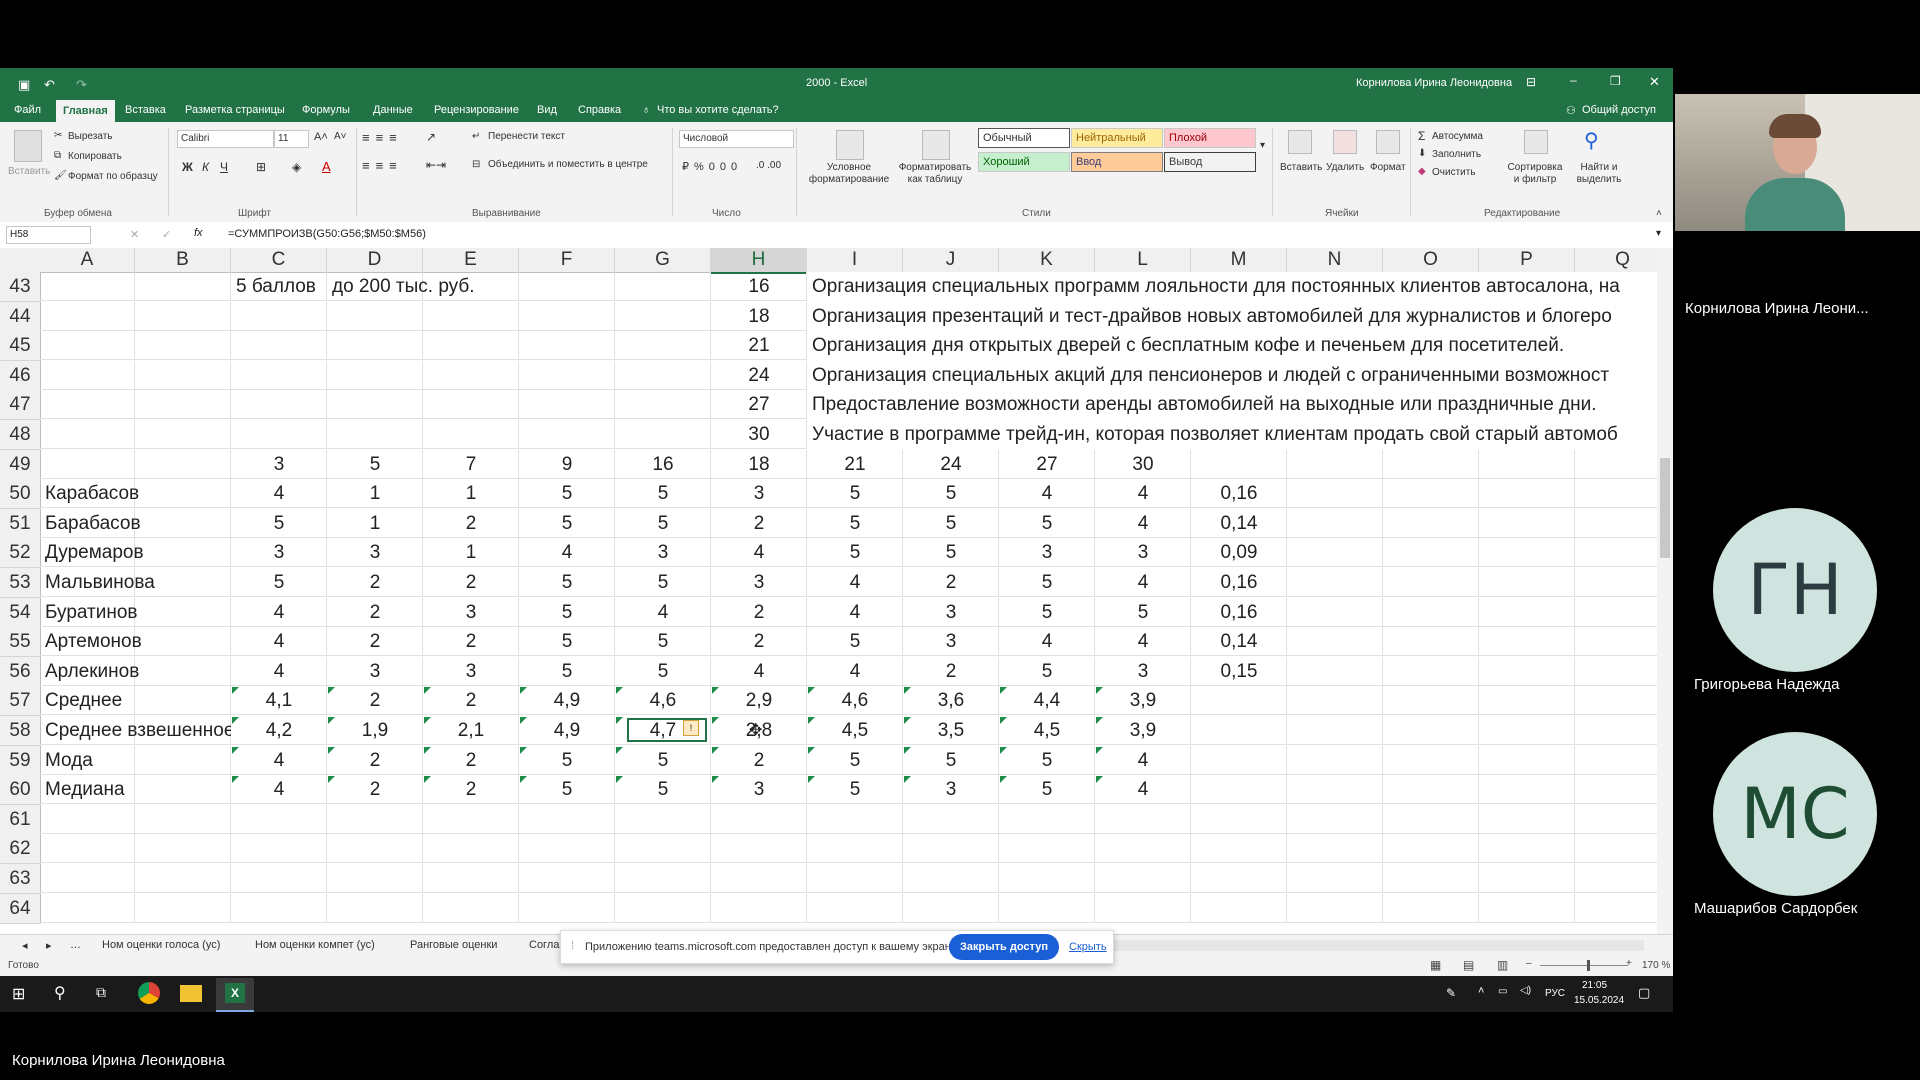 Image resolution: width=1920 pixels, height=1080 pixels. Describe the element at coordinates (375, 730) in the screenshot. I see `value-cell: 1,9` at that location.